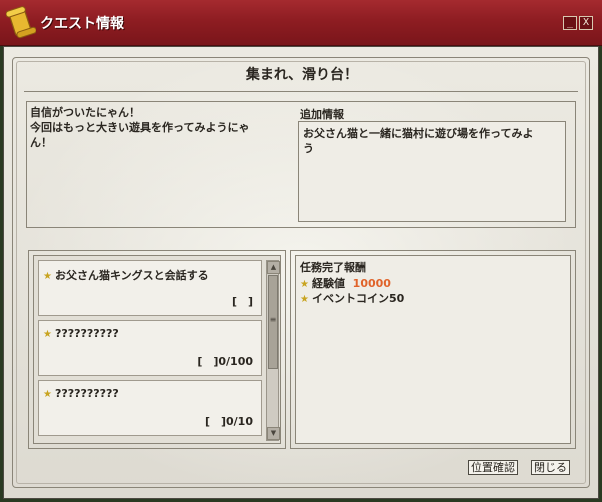  What do you see at coordinates (308, 148) in the screenshot?
I see `additional-info-line: う` at bounding box center [308, 148].